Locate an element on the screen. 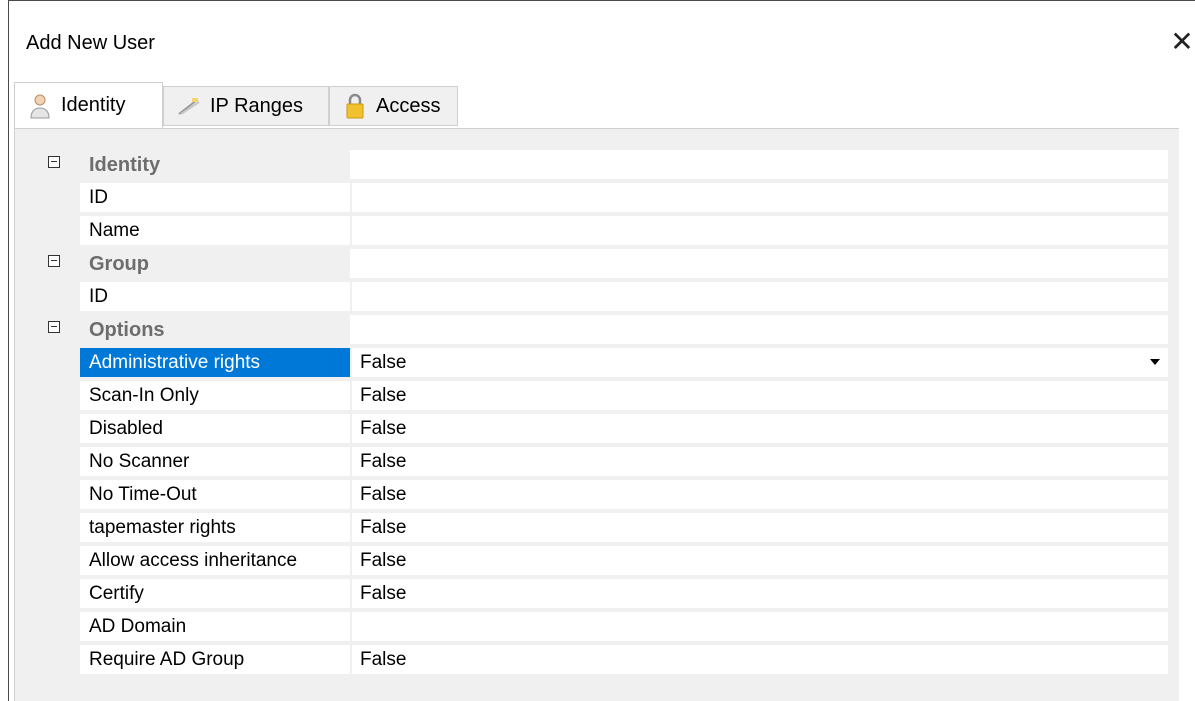 The image size is (1195, 701). dialog-title: Add New User is located at coordinates (90, 43).